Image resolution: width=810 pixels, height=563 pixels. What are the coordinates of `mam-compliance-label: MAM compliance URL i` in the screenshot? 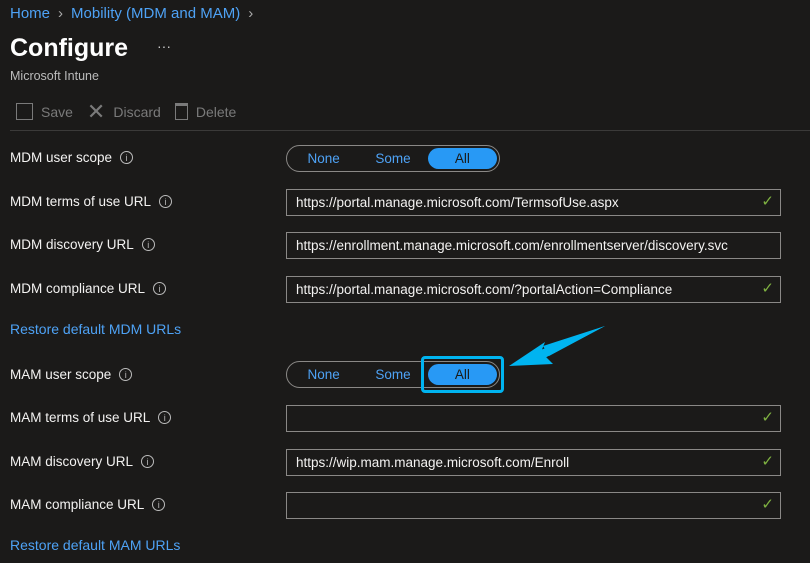 It's located at (88, 504).